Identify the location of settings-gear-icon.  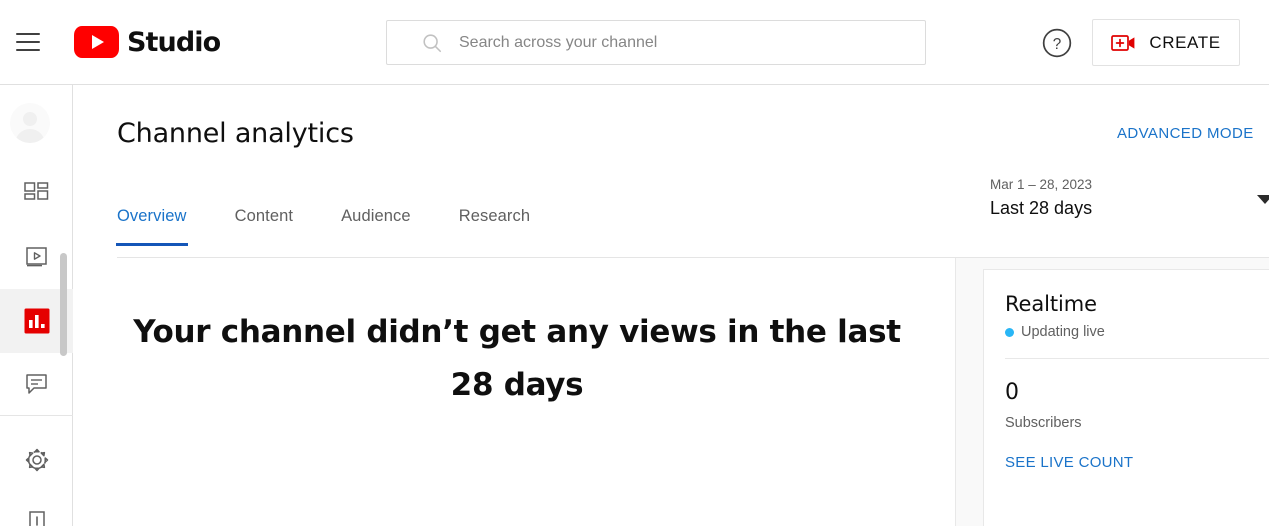
(37, 460).